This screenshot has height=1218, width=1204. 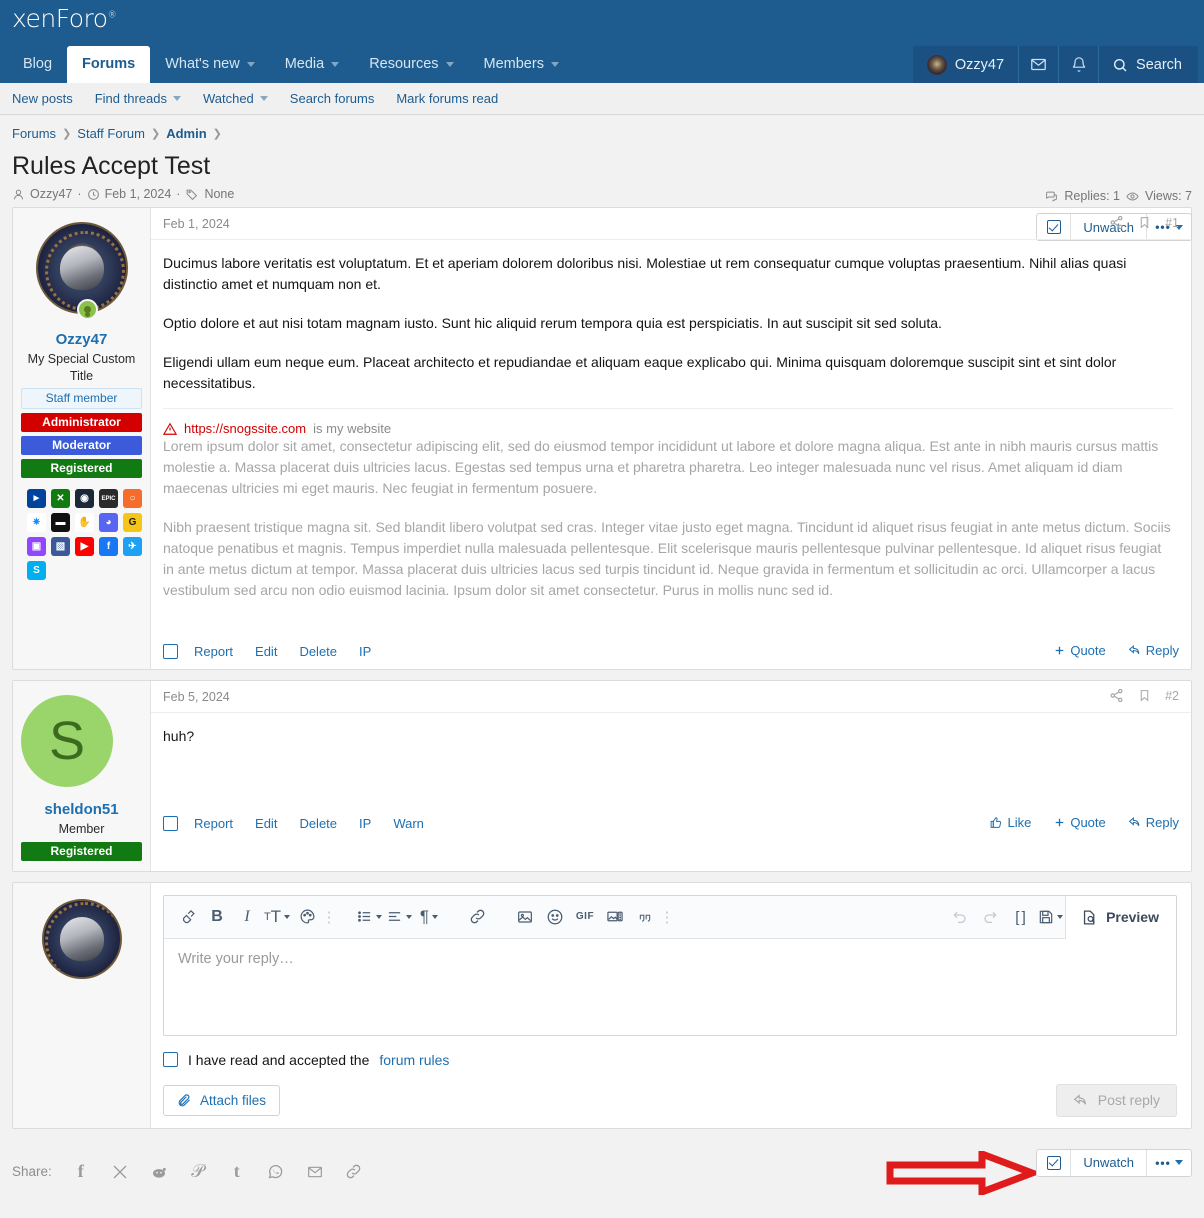 What do you see at coordinates (276, 1172) in the screenshot?
I see `whatsapp-share-icon` at bounding box center [276, 1172].